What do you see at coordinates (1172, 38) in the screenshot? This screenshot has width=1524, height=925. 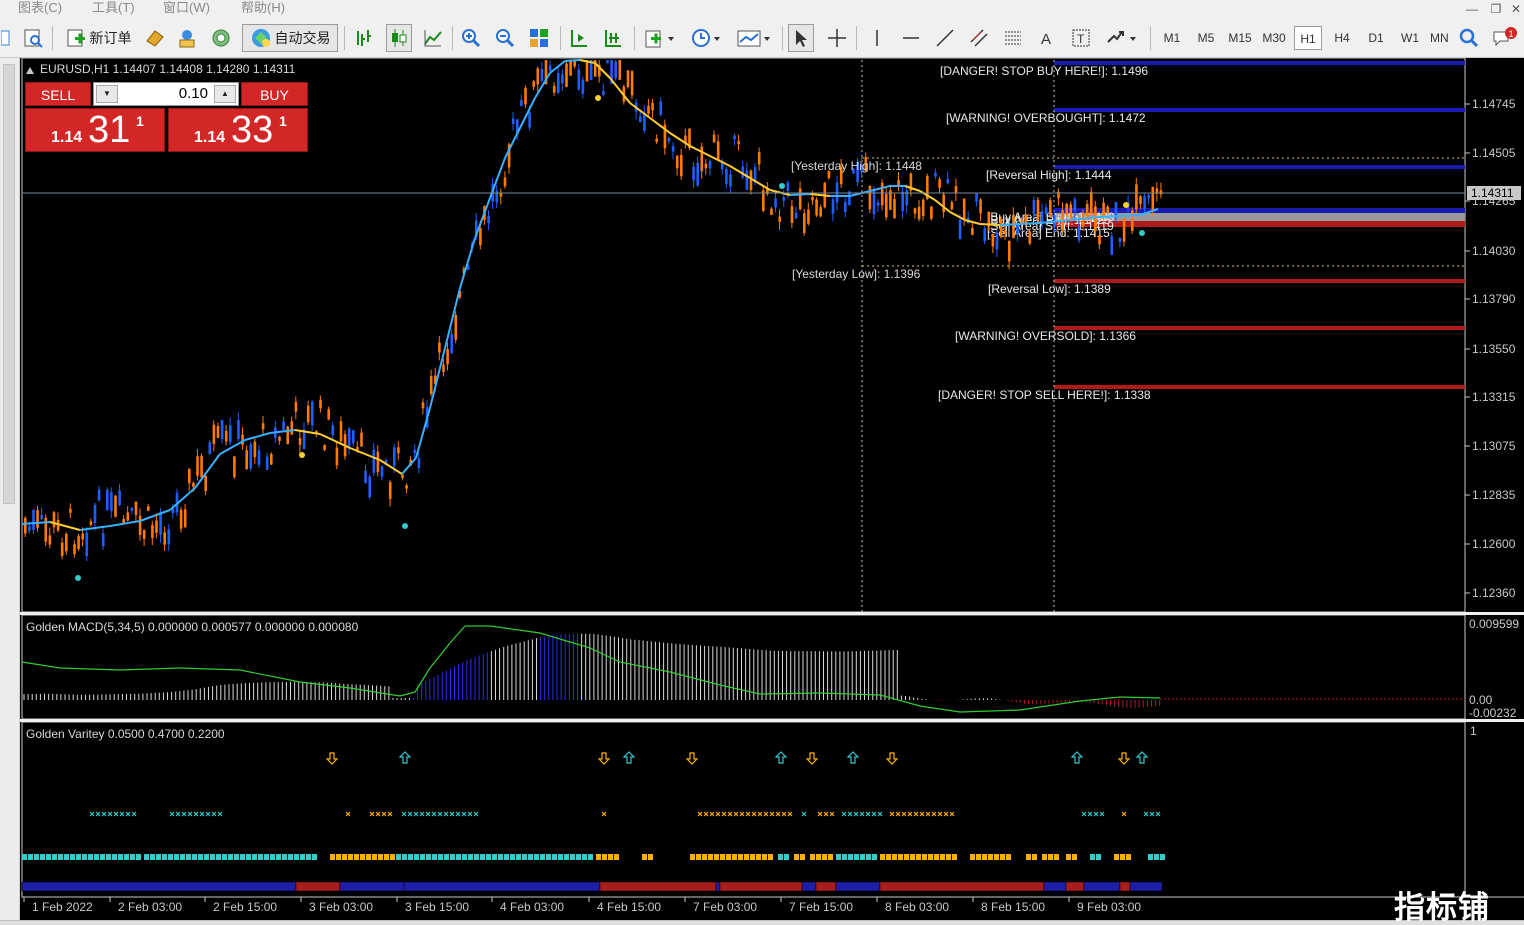 I see `timeframe-m1: M1` at bounding box center [1172, 38].